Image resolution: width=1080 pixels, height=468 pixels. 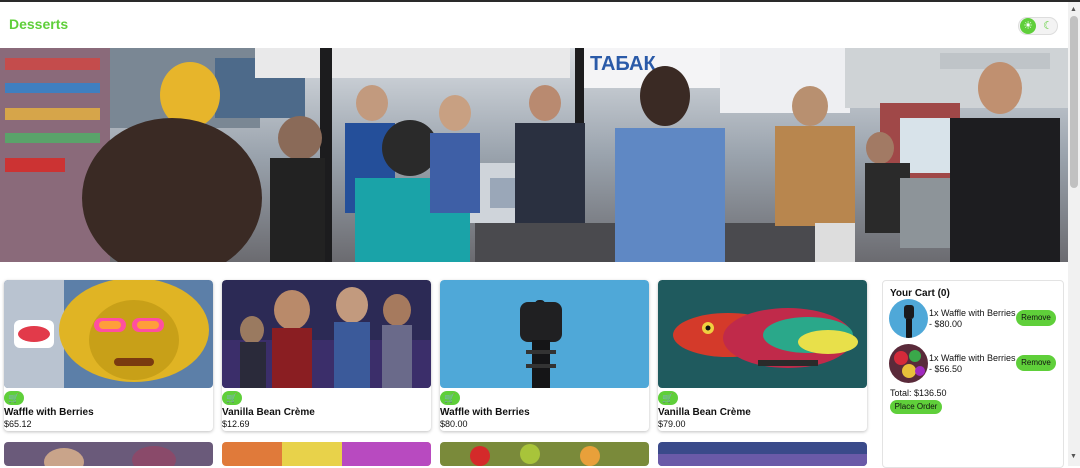 I want to click on sun-icon: ☀, so click(x=1028, y=26).